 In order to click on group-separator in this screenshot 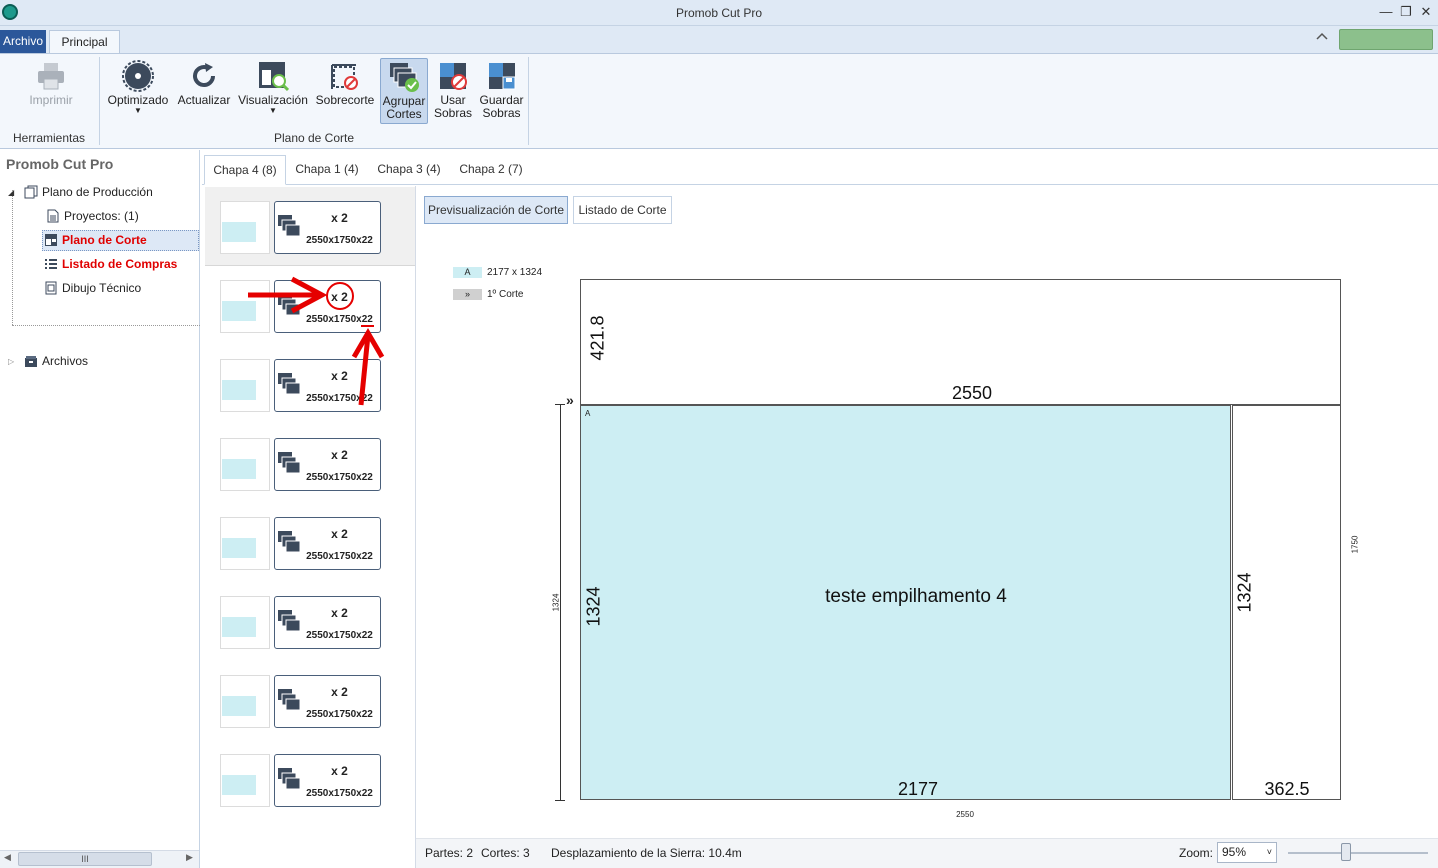, I will do `click(528, 101)`.